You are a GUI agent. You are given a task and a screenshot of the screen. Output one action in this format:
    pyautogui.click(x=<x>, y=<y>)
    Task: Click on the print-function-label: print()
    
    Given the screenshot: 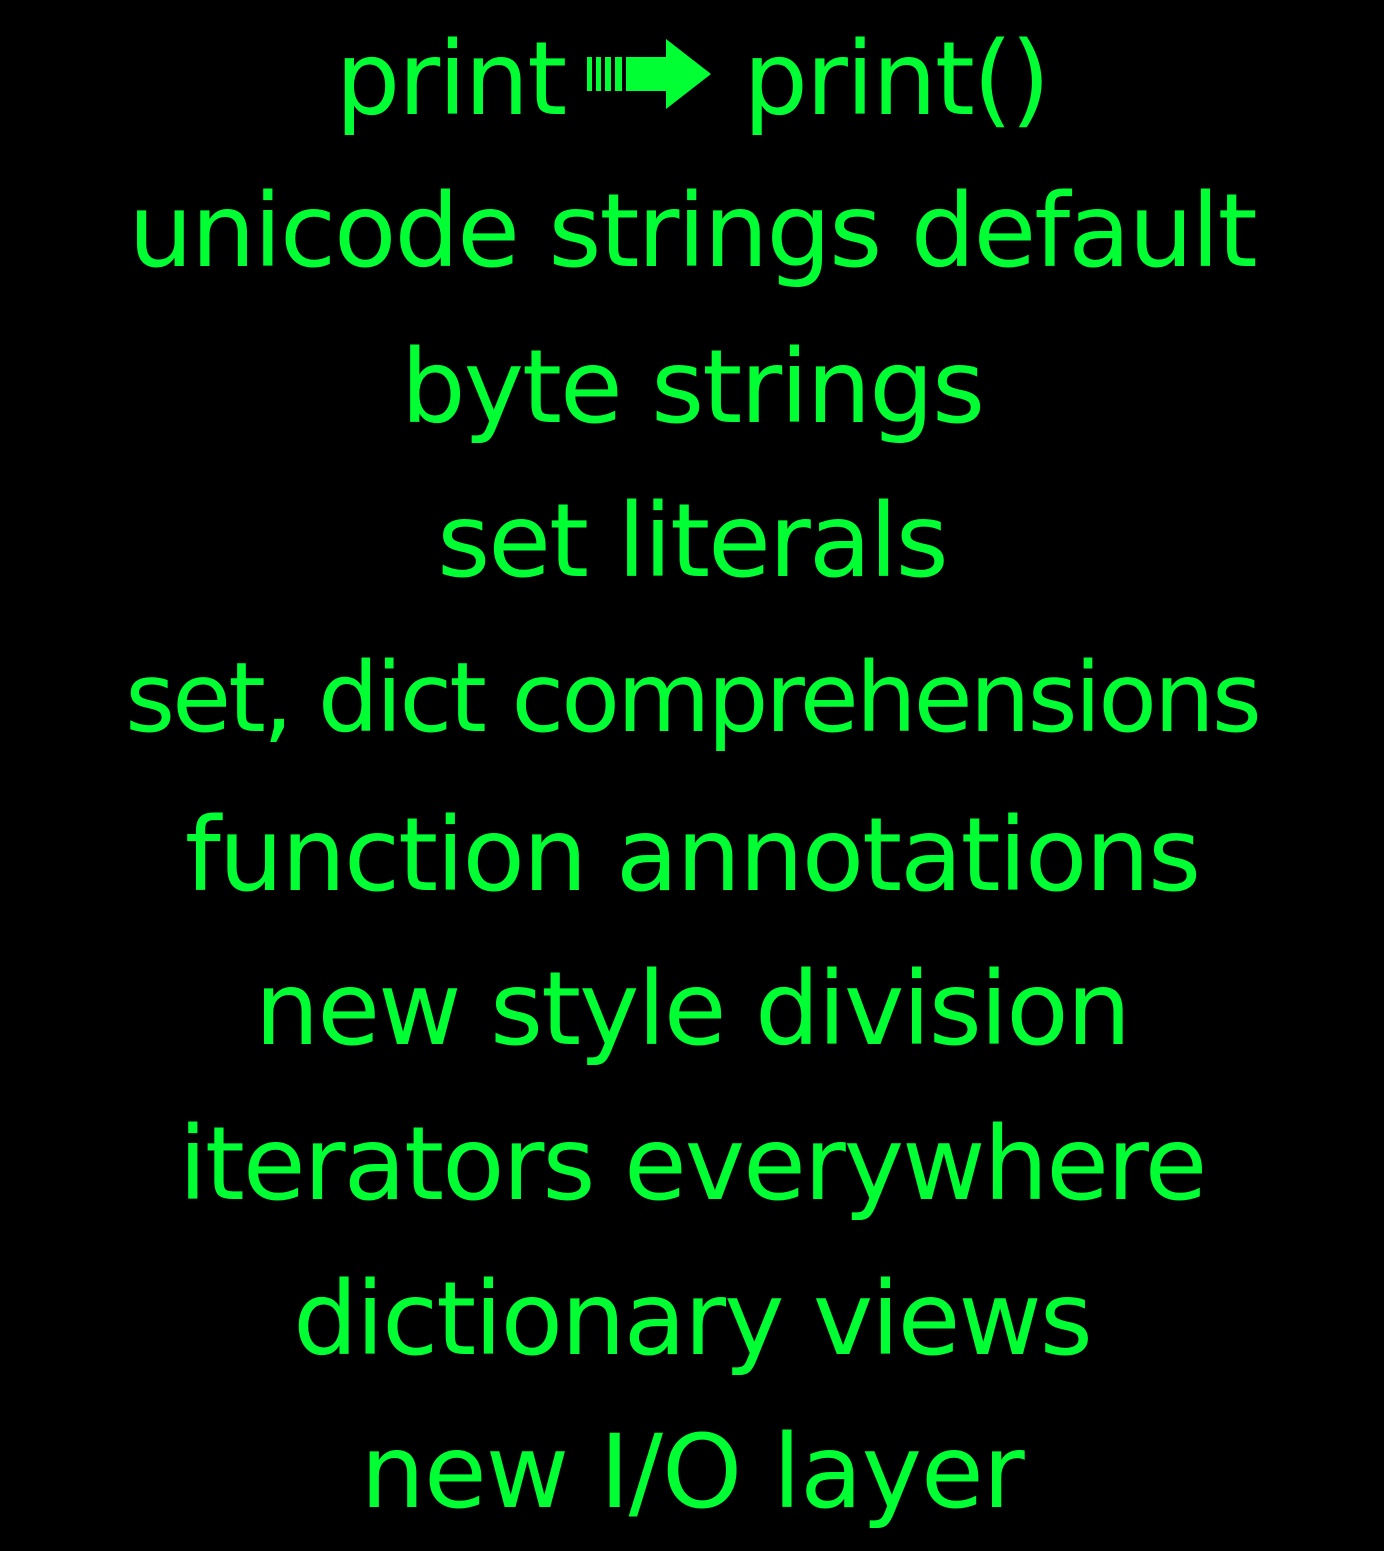 What is the action you would take?
    pyautogui.click(x=896, y=79)
    